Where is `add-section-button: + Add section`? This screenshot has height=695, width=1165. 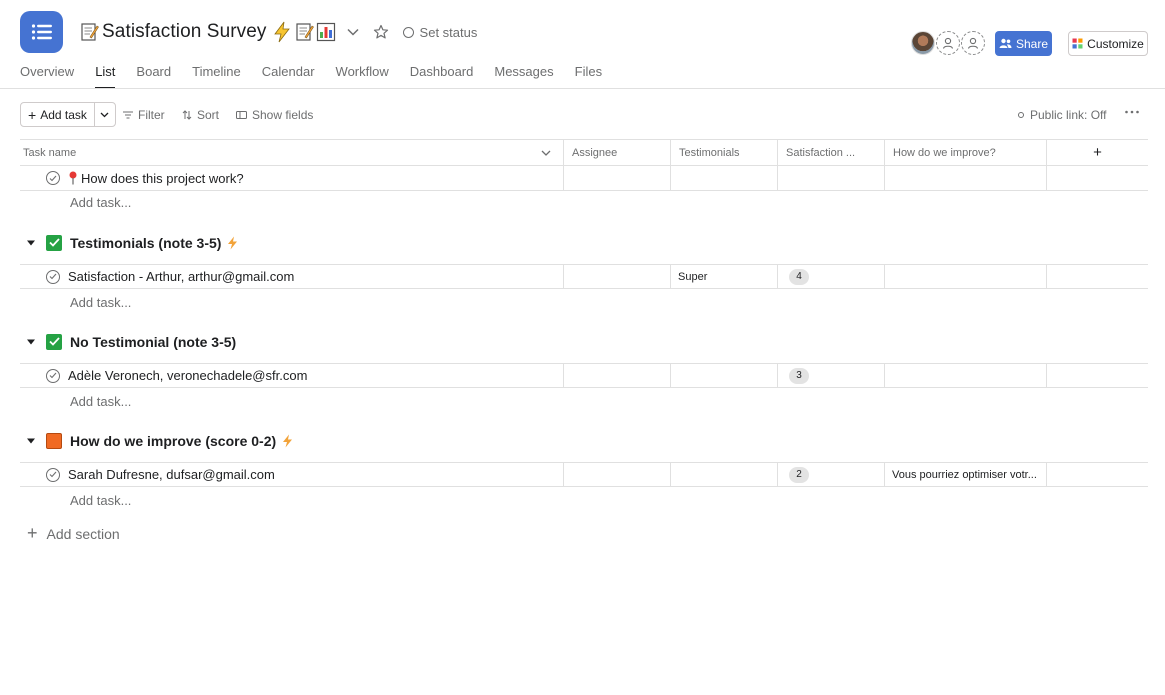 add-section-button: + Add section is located at coordinates (73, 533).